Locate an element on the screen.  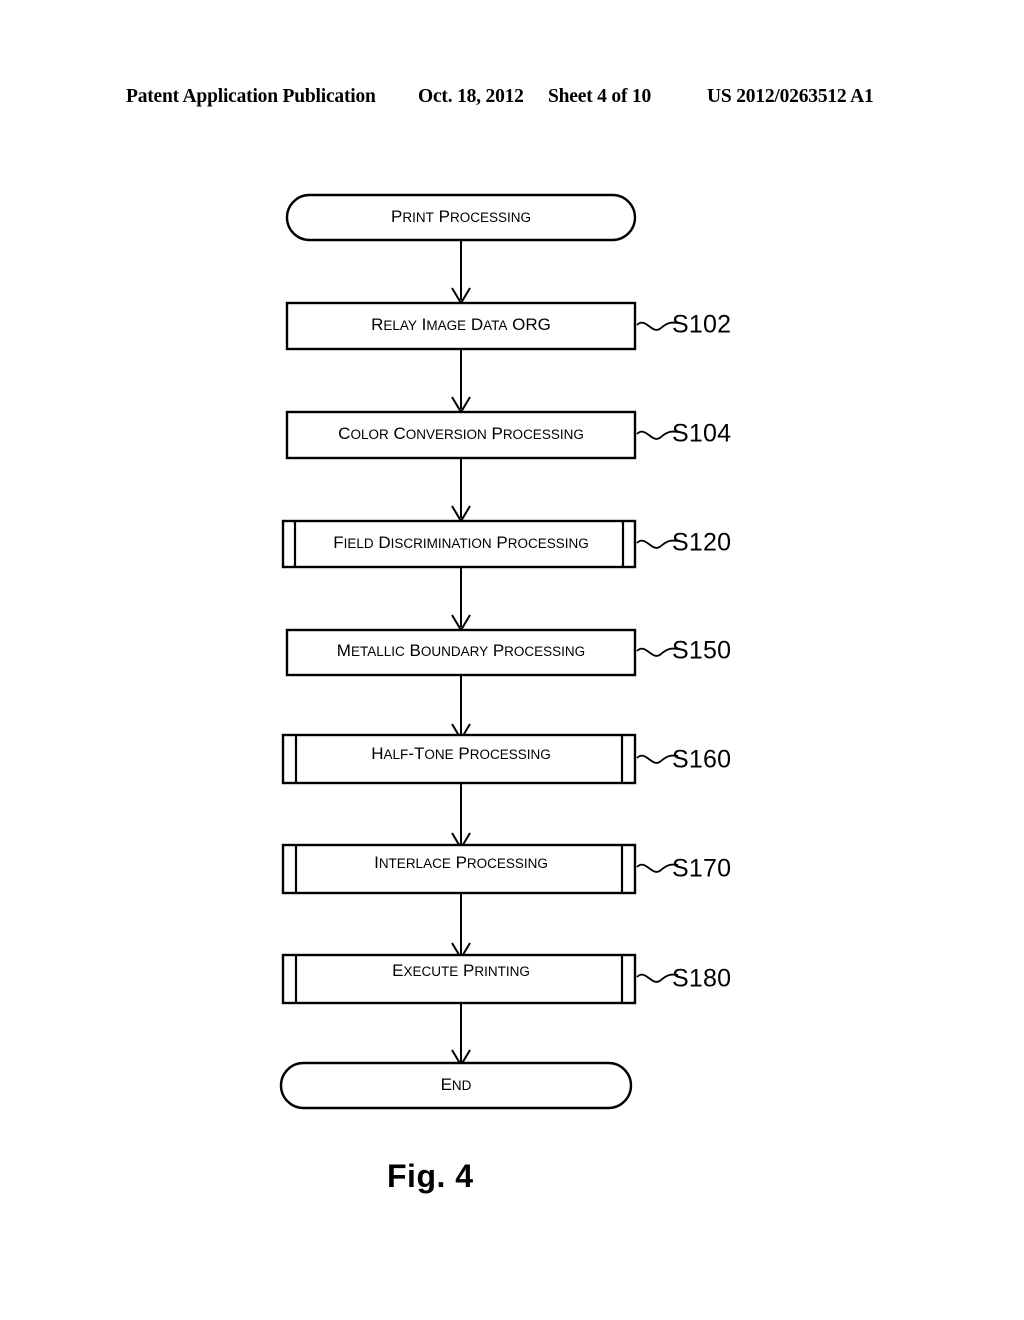
flow-node-start: PRINT PROCESSING is located at coordinates (461, 217).